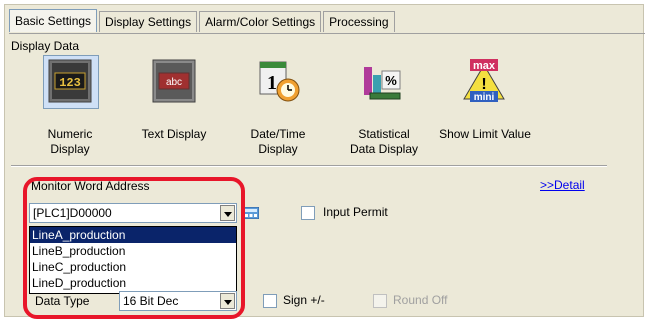 Image resolution: width=650 pixels, height=321 pixels. I want to click on caption-line: Text Display, so click(174, 134).